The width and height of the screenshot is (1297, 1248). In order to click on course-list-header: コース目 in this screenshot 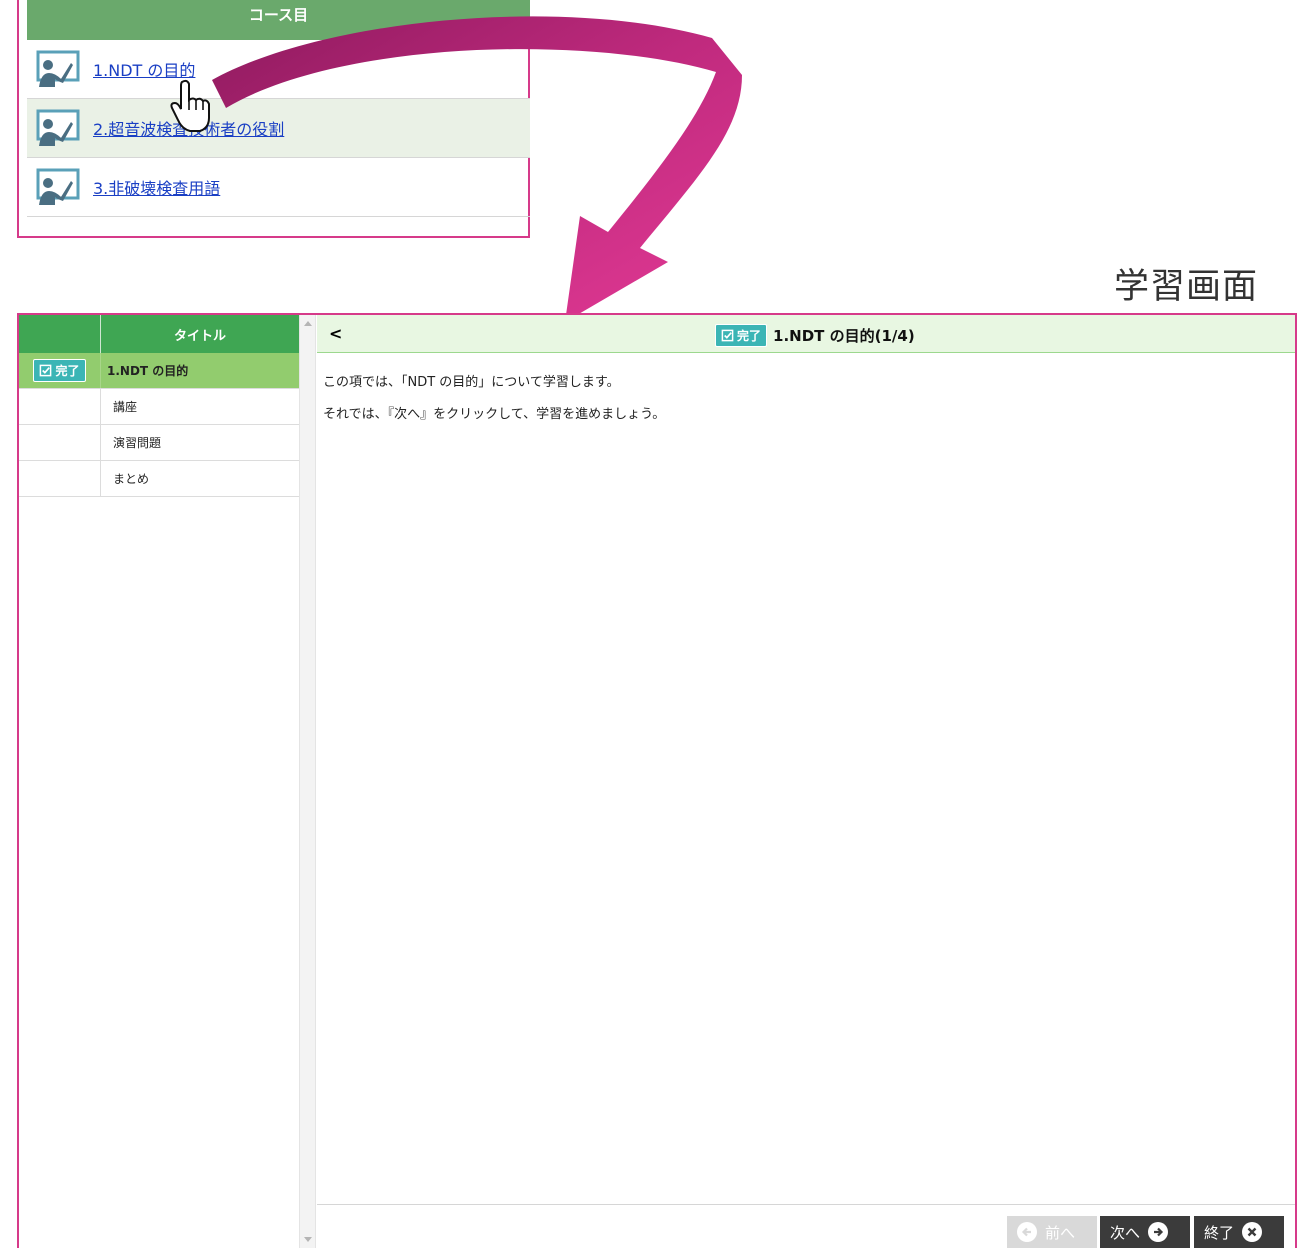, I will do `click(278, 20)`.